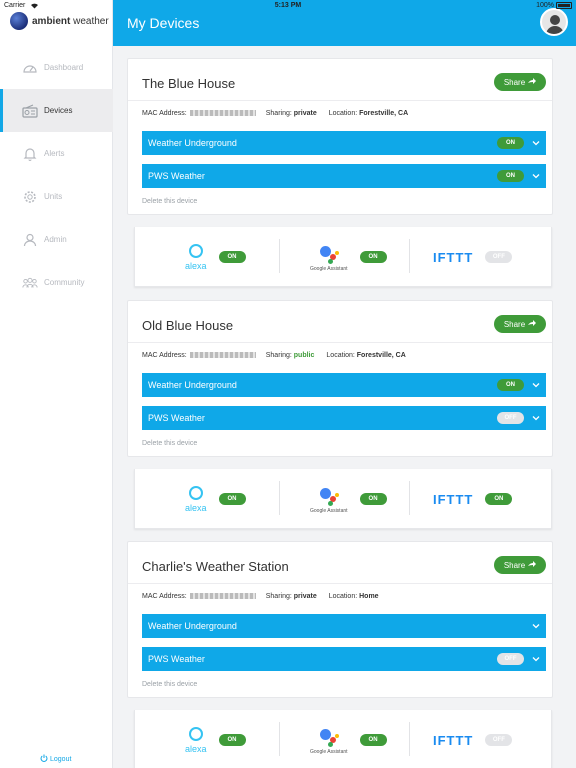 Image resolution: width=576 pixels, height=768 pixels. I want to click on sidebar-item-label: Community, so click(64, 282).